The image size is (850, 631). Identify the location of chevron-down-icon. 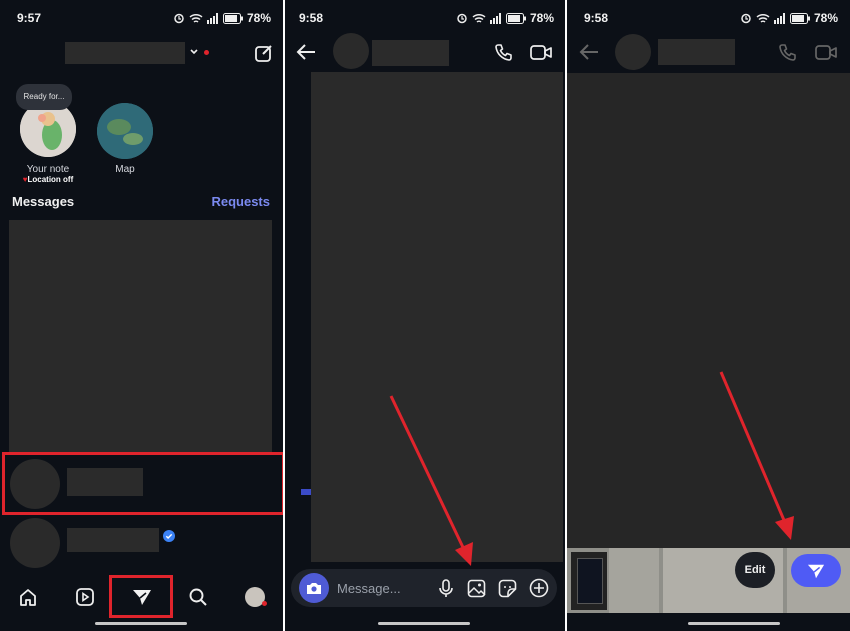
(194, 52).